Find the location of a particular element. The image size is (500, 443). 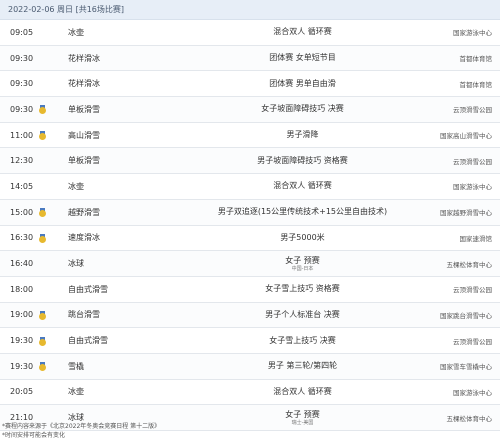

table-row: 09:30 花样滑冰 团体赛 女单短节目 首都体育馆 is located at coordinates (250, 58).